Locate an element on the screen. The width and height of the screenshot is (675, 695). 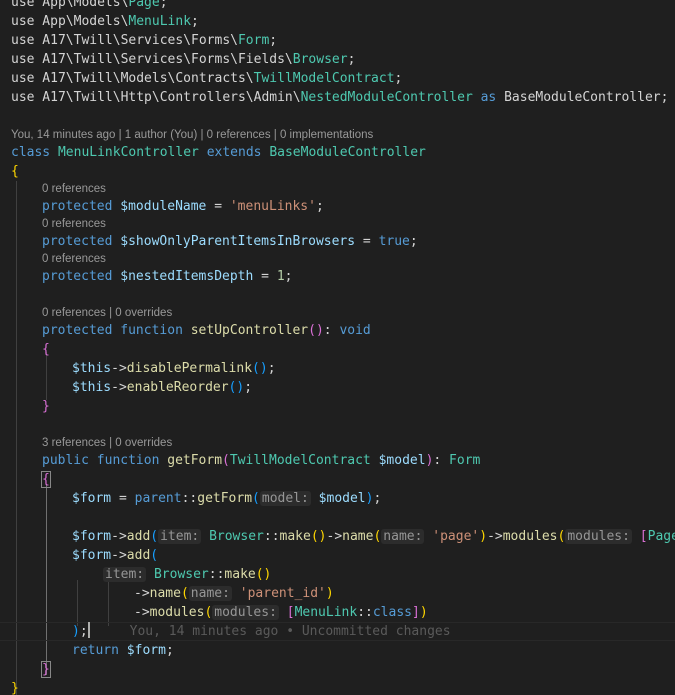
code-line-statement: $this->disablePermalink(); is located at coordinates (174, 368).